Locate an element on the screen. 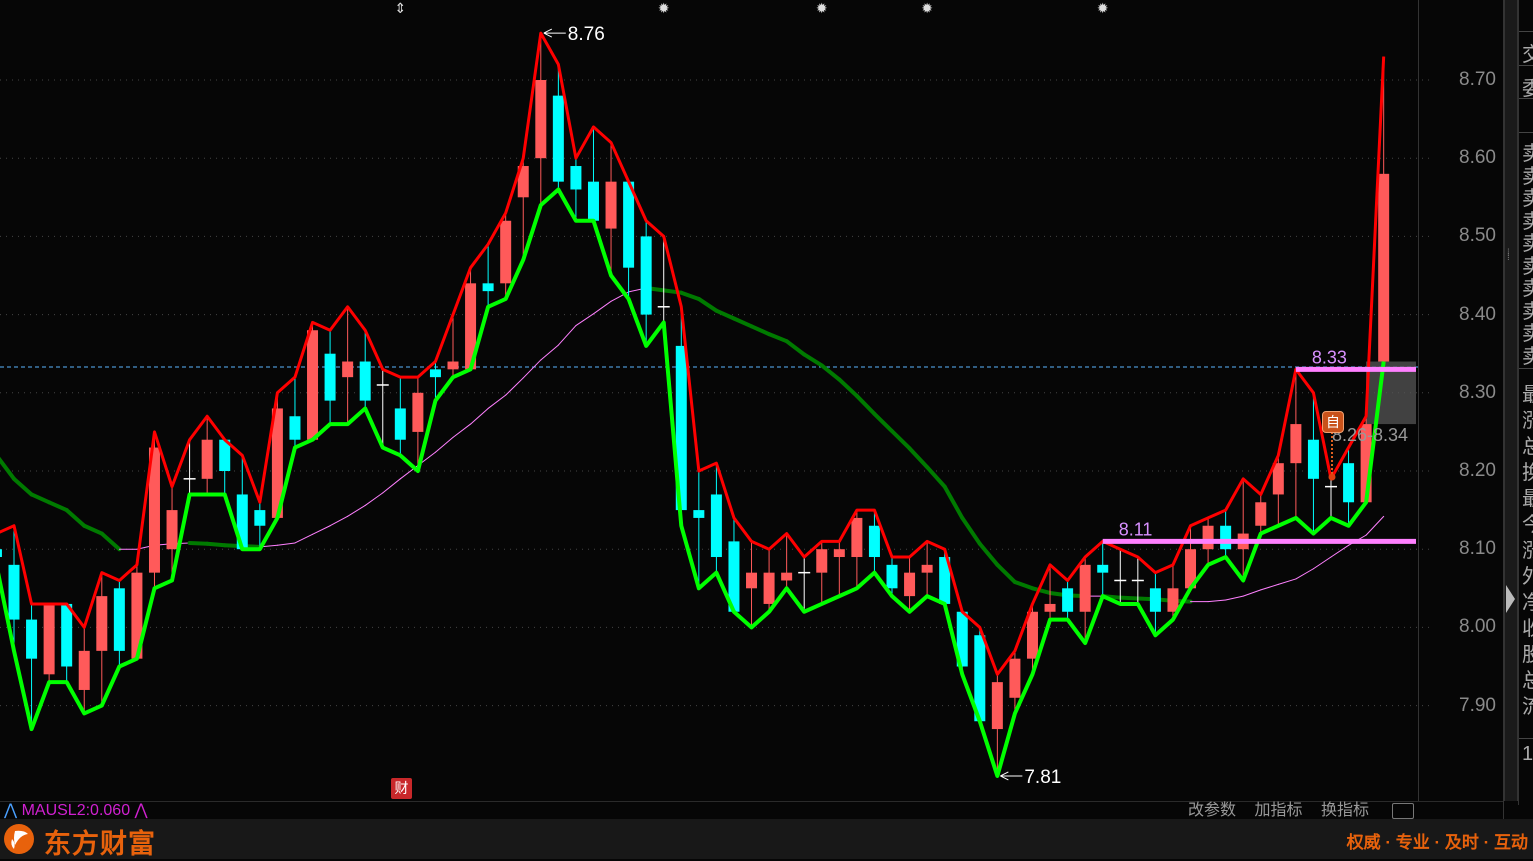 The height and width of the screenshot is (861, 1533). event-marker-icon: ⇕ is located at coordinates (400, 8).